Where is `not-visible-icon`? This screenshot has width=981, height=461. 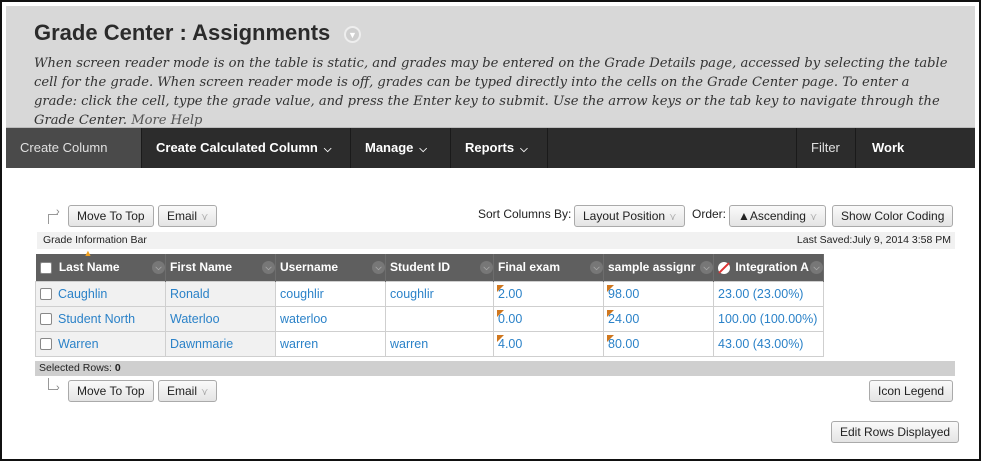 not-visible-icon is located at coordinates (724, 268).